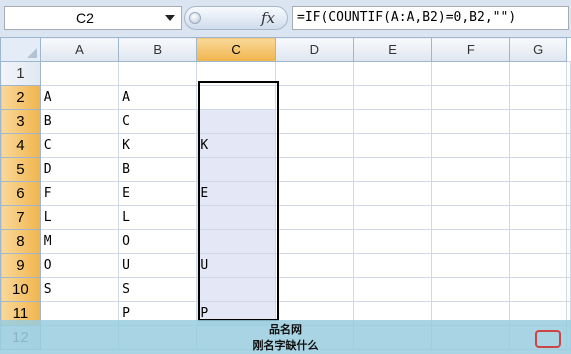 This screenshot has width=571, height=354. What do you see at coordinates (79, 73) in the screenshot?
I see `cell-a1` at bounding box center [79, 73].